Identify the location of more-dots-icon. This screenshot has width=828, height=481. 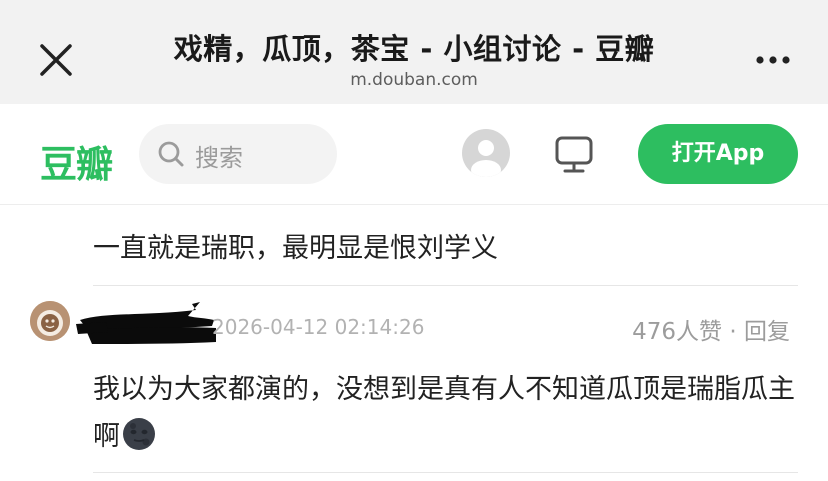
(773, 60).